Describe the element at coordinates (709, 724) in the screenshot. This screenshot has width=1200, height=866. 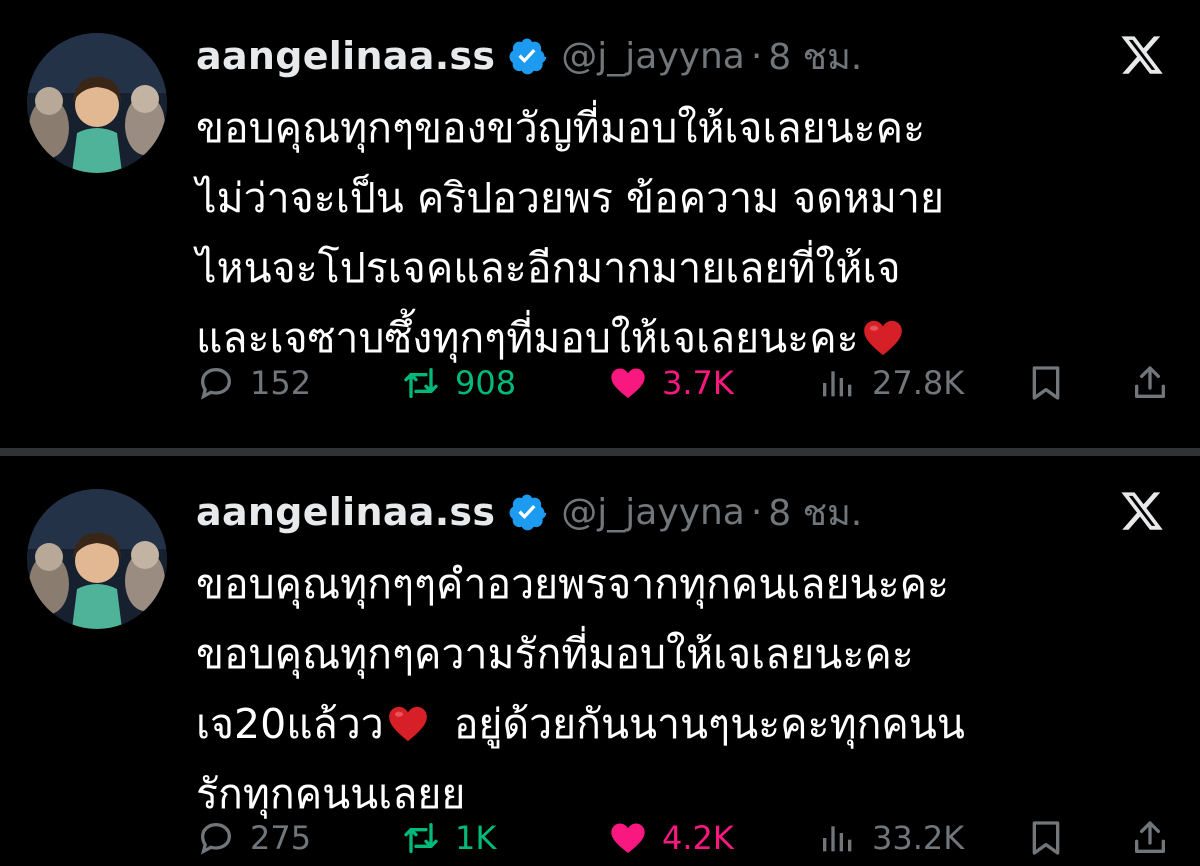
I see `tweet-line: อยู่ด้วยกันนานๆนะคะทุกคนน` at that location.